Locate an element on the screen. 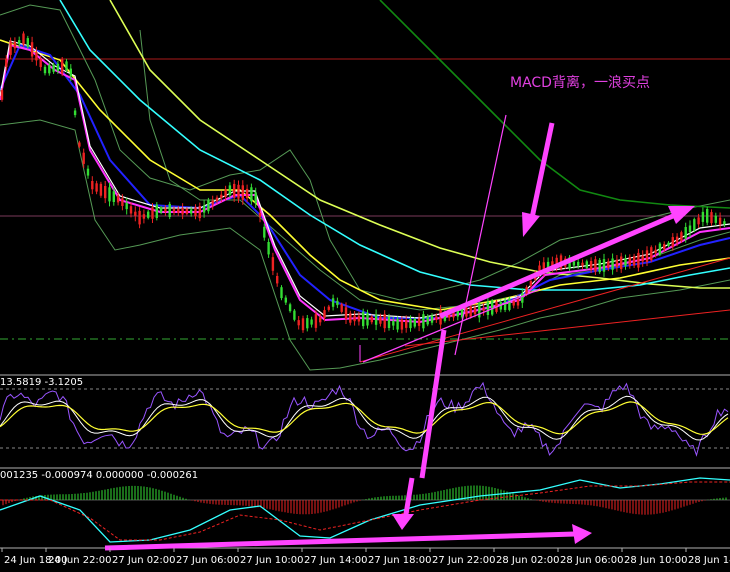 This screenshot has height=572, width=730. divergence-annotation: MACD背离，一浪买点 is located at coordinates (580, 83).